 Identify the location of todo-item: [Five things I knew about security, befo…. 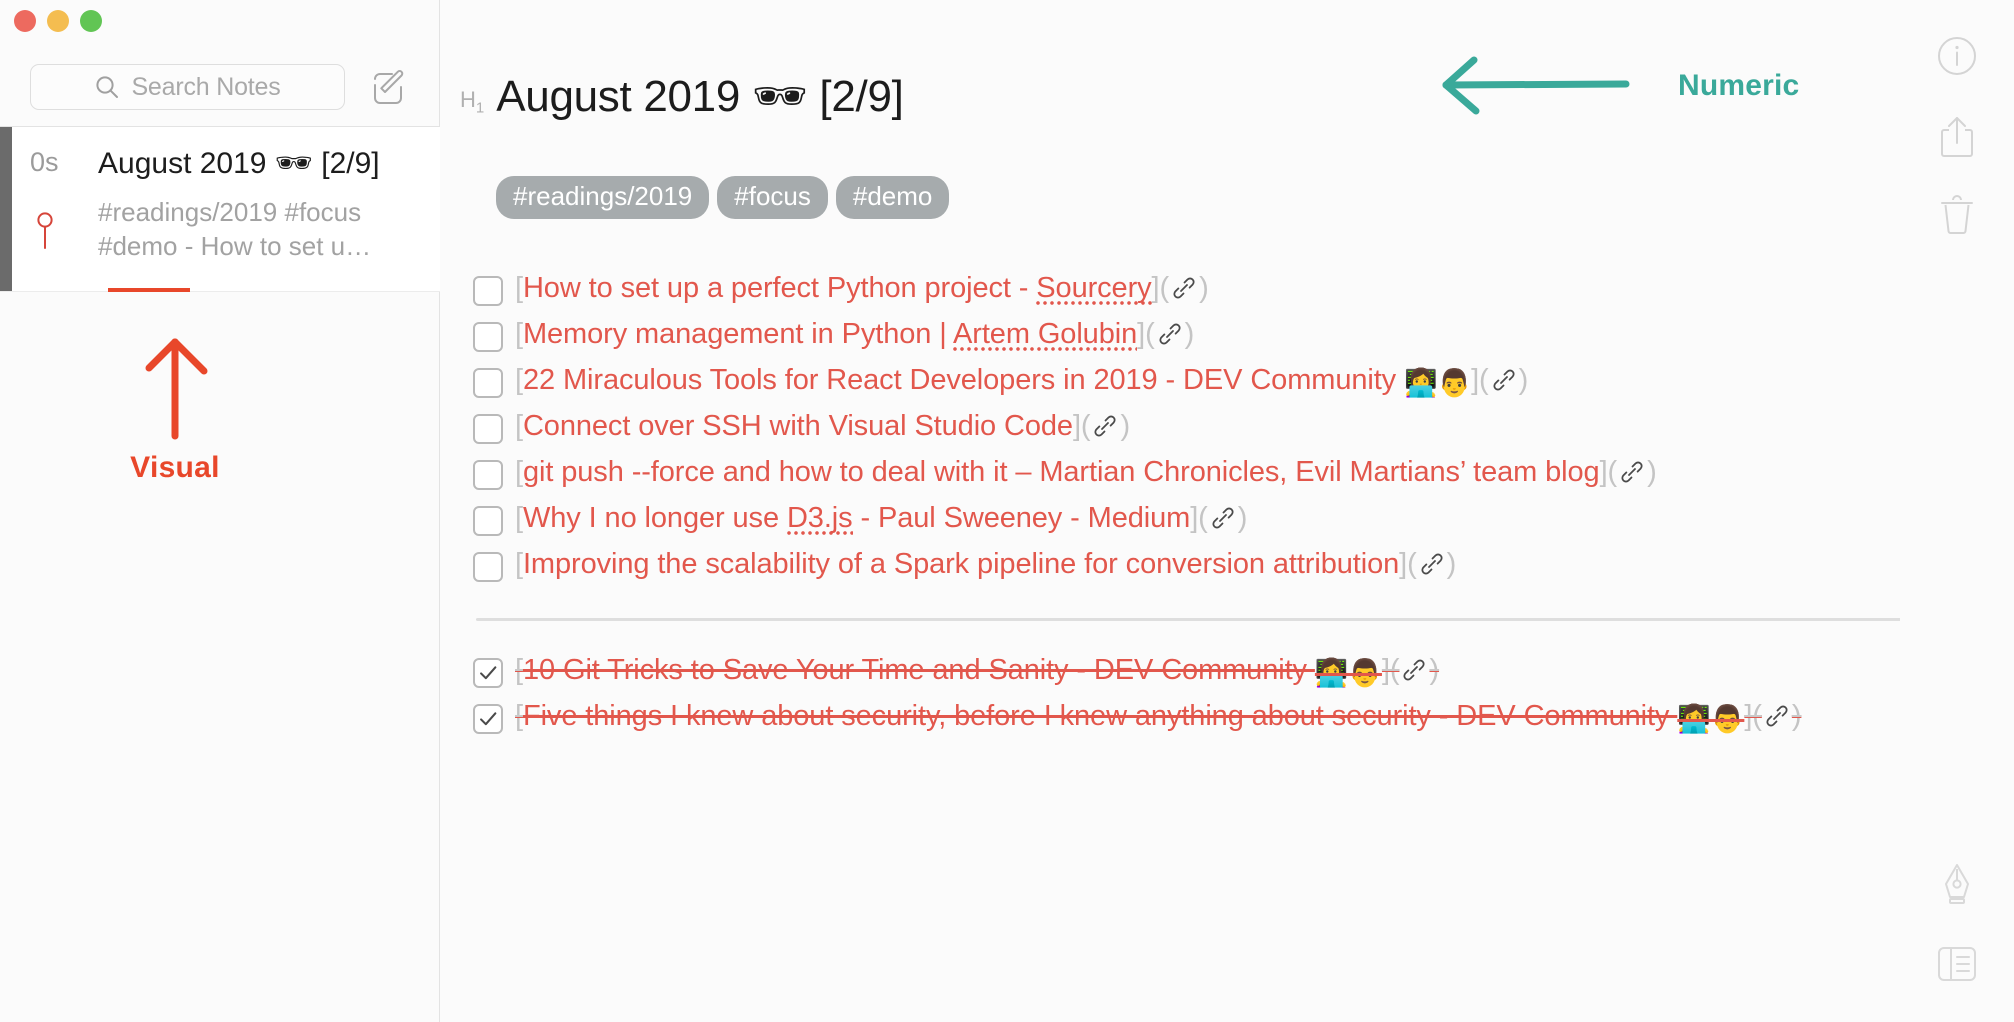
(1237, 719).